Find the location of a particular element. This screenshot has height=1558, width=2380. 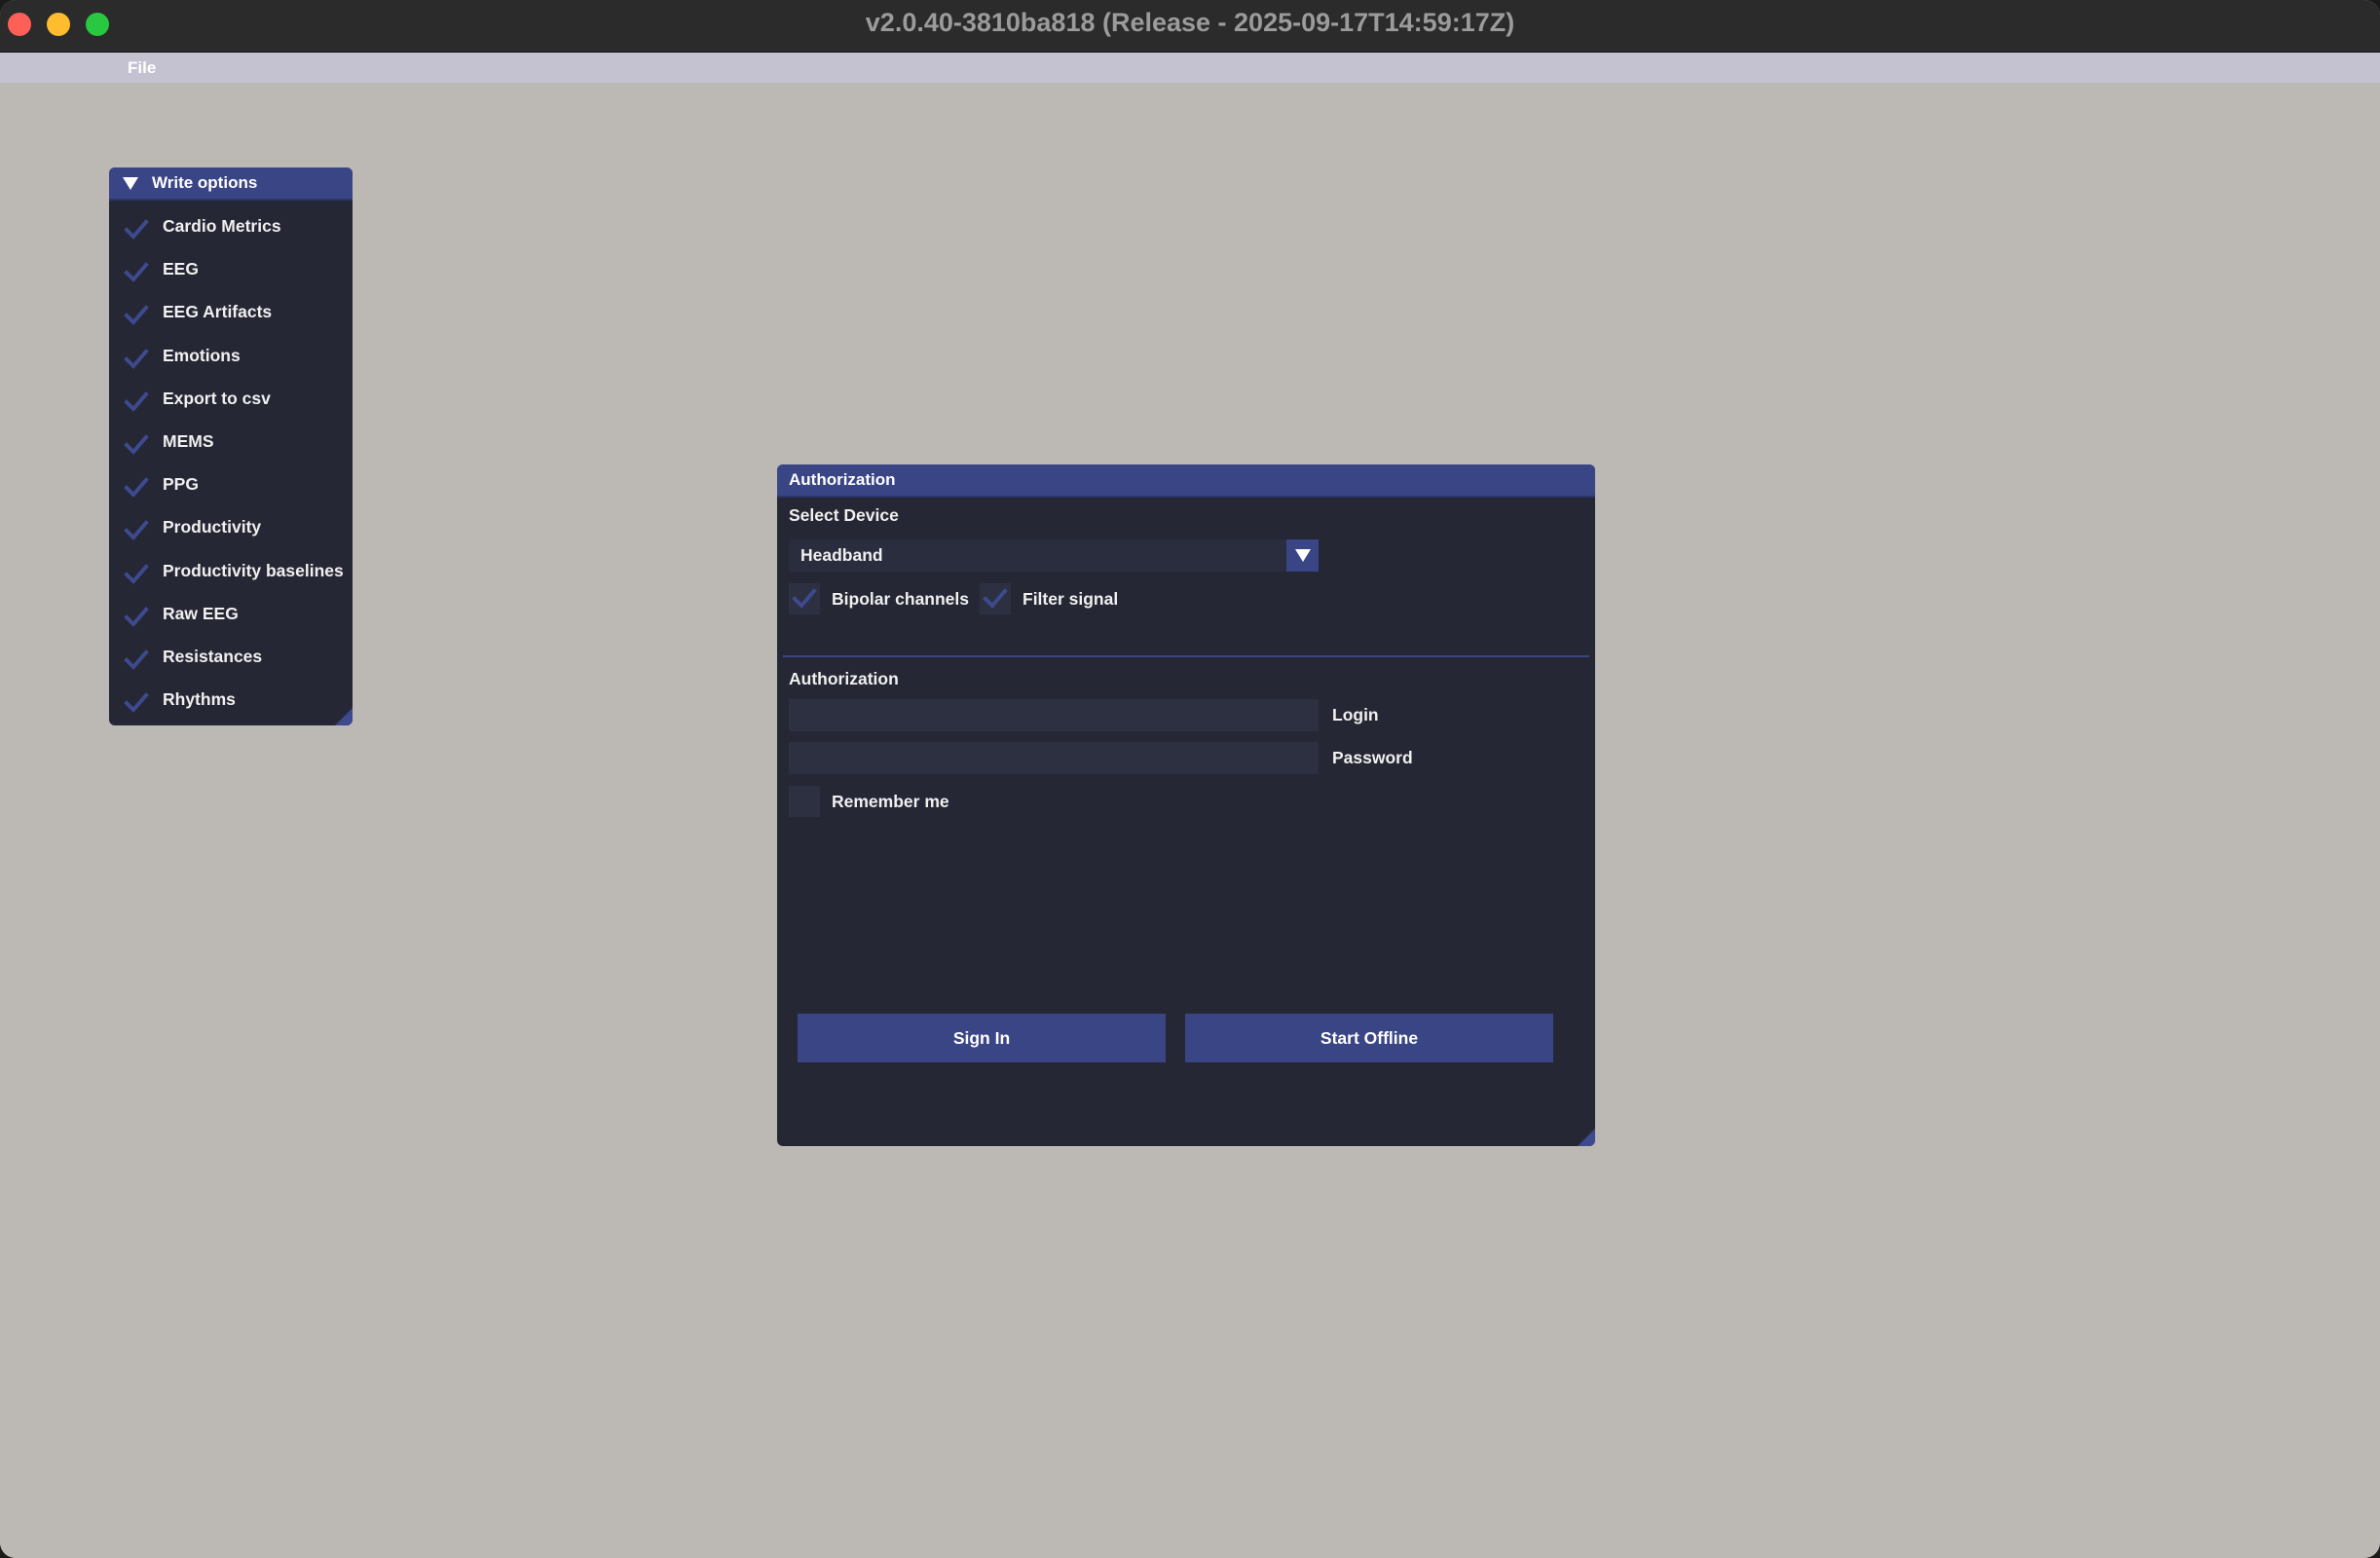

sign-in-button: Sign In is located at coordinates (982, 1038).